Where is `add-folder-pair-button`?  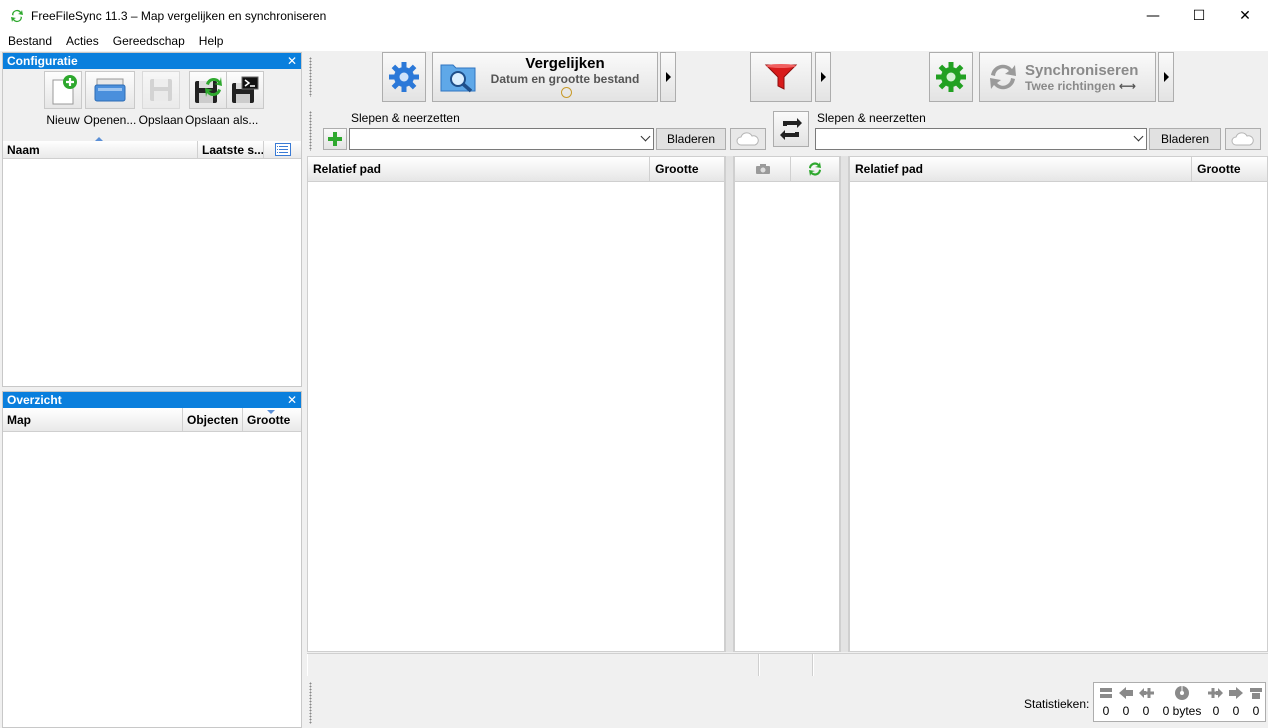 add-folder-pair-button is located at coordinates (335, 139).